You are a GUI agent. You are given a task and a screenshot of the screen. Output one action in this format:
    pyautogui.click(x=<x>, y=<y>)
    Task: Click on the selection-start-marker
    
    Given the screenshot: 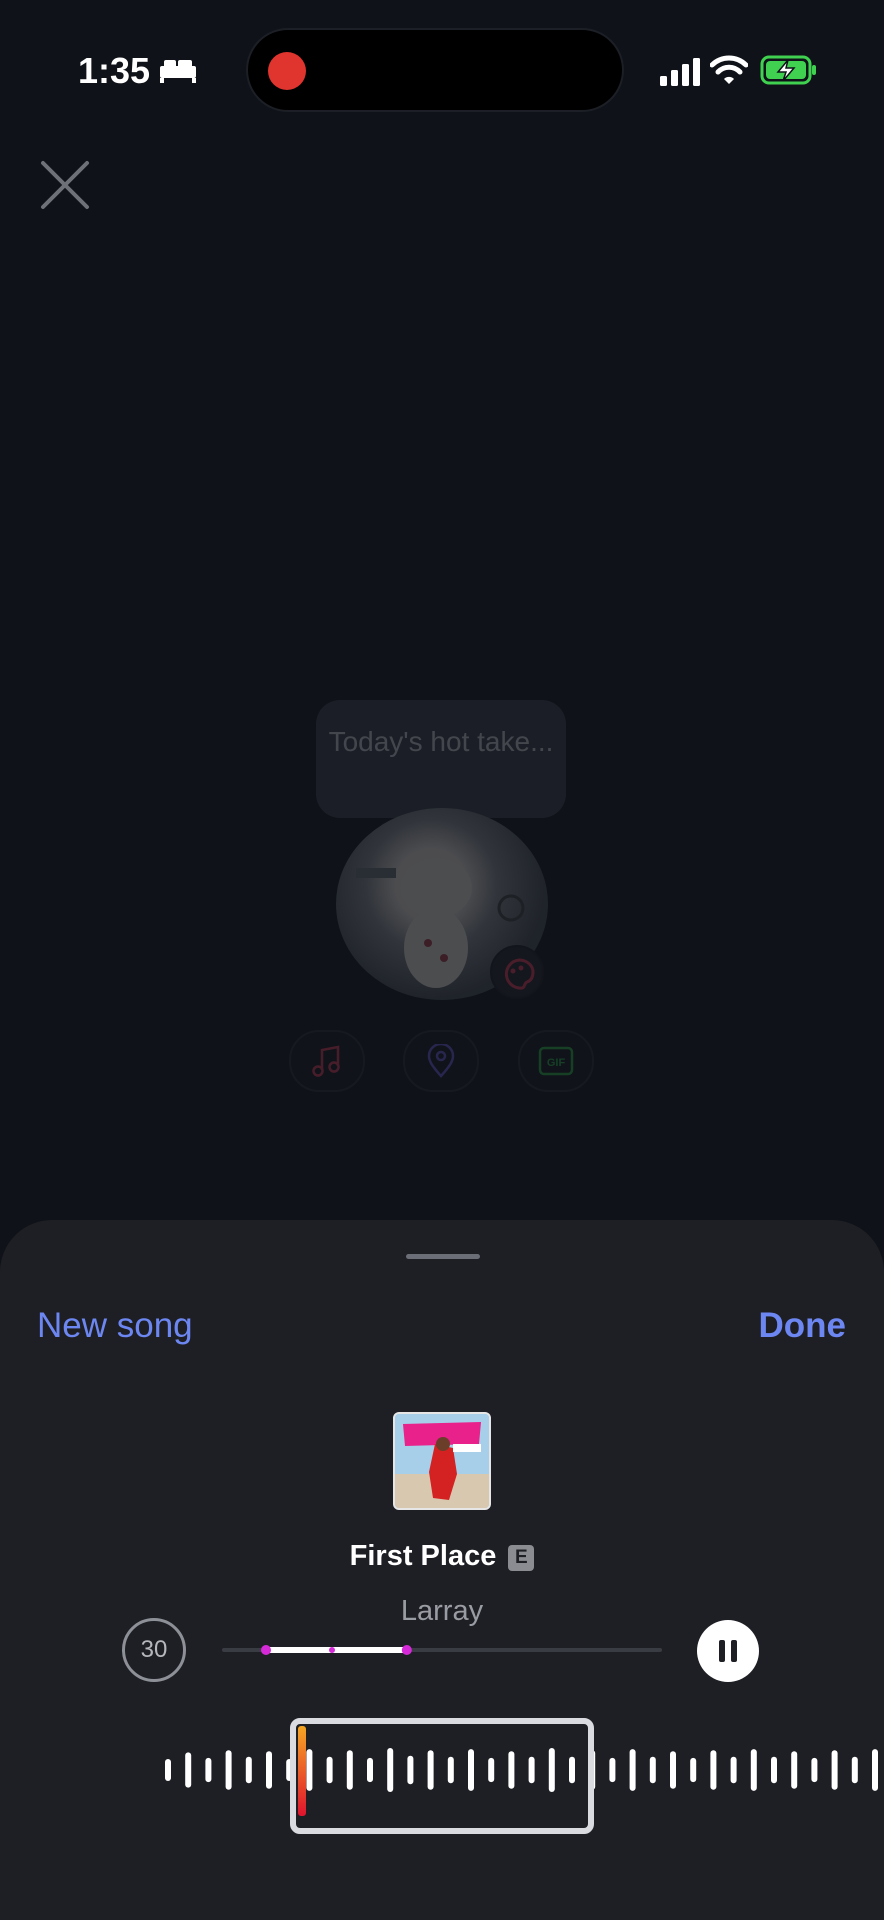 What is the action you would take?
    pyautogui.click(x=266, y=1650)
    